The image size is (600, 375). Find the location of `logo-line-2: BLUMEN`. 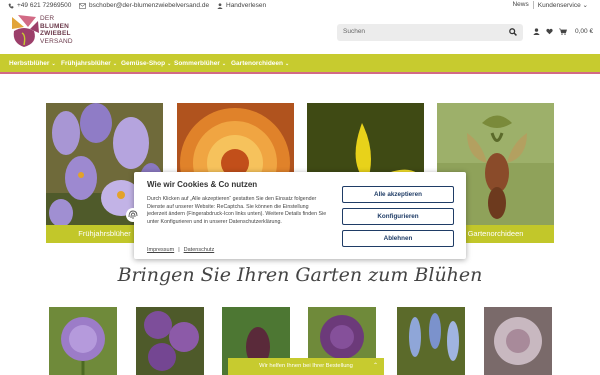

logo-line-2: BLUMEN is located at coordinates (55, 26).